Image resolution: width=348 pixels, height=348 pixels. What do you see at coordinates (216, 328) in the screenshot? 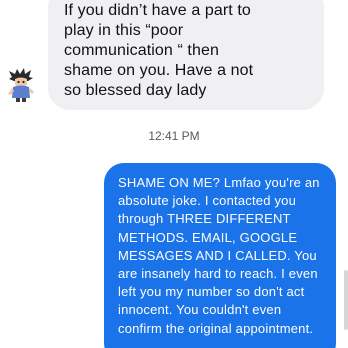
I see `outgoing-message-line: confirm the original appointment.` at bounding box center [216, 328].